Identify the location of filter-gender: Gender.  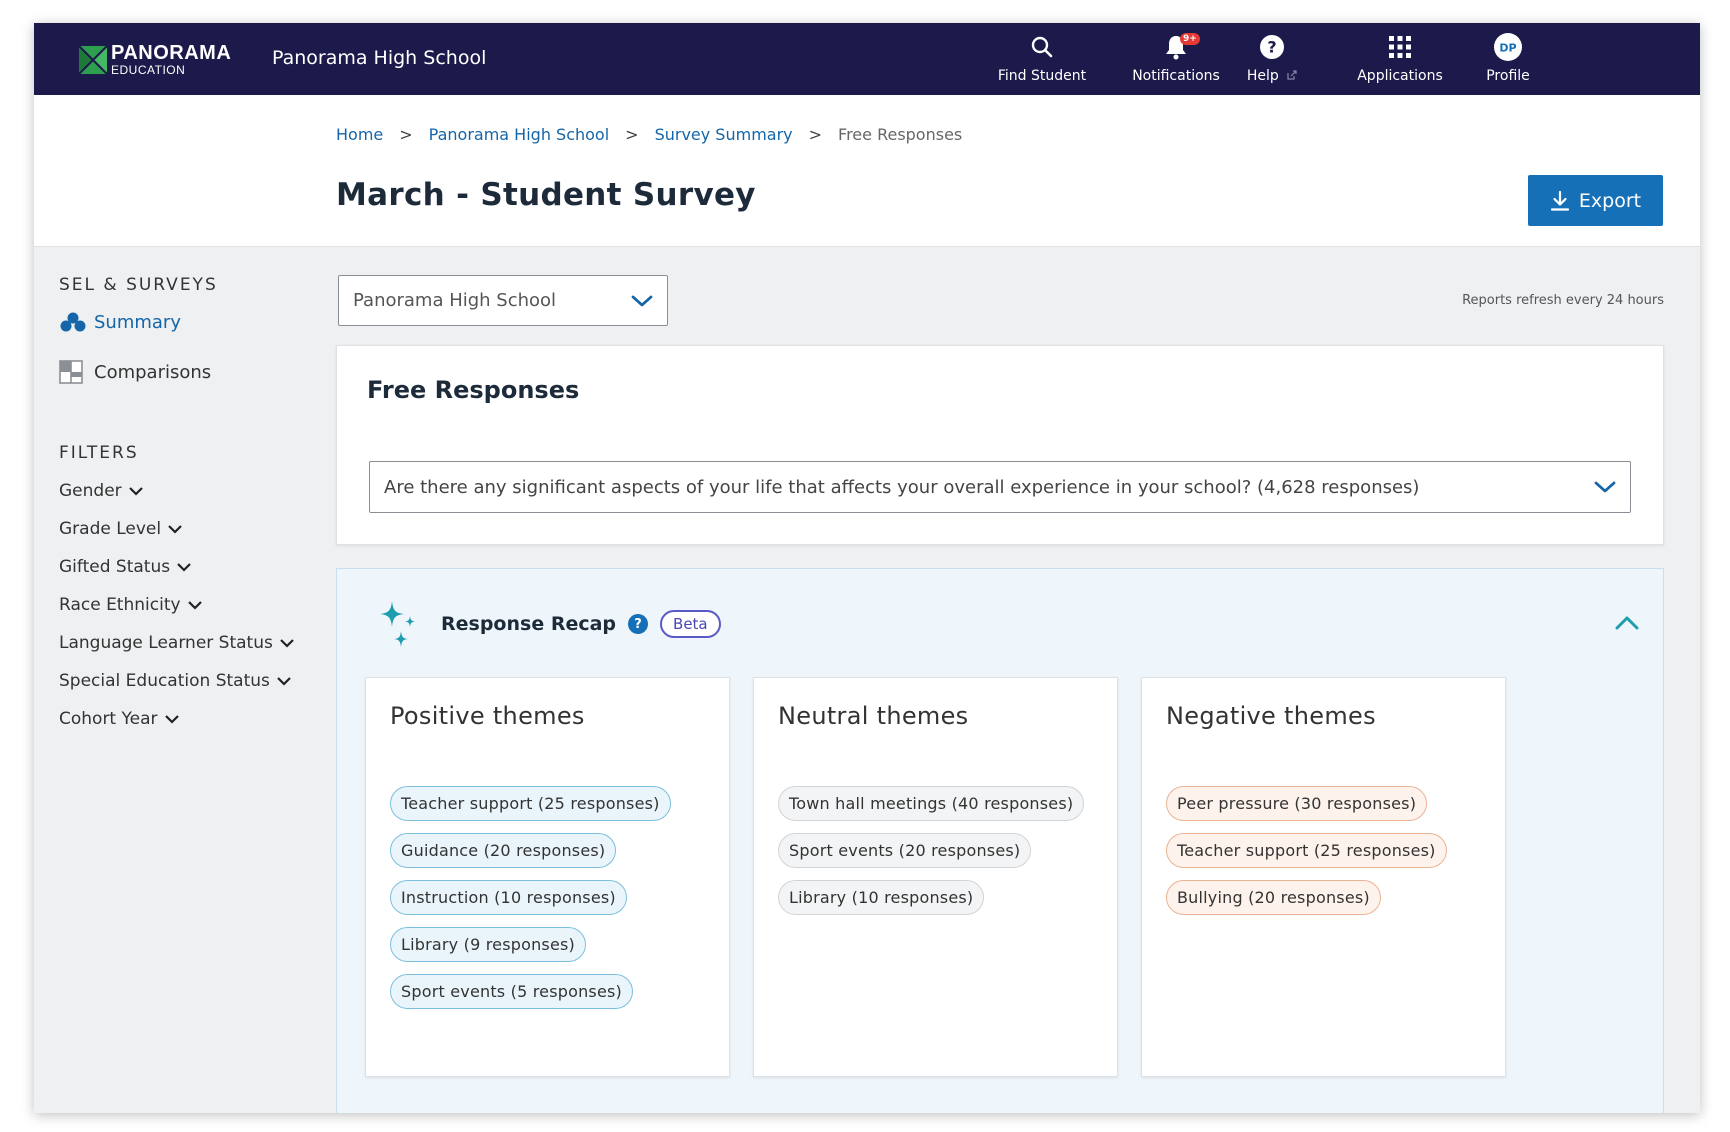
(101, 491).